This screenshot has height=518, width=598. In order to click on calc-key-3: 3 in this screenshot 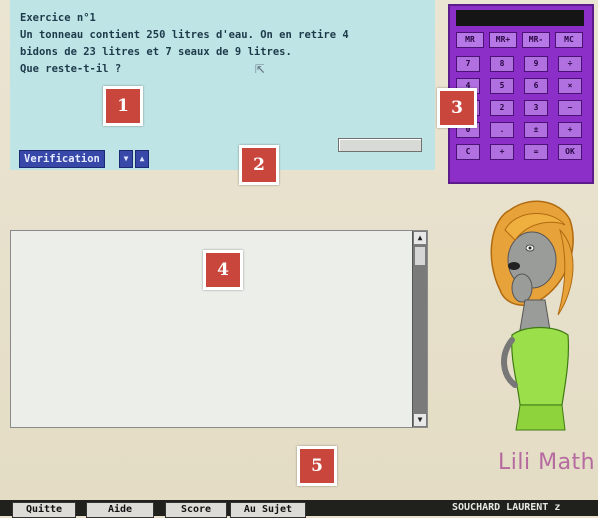, I will do `click(536, 108)`.